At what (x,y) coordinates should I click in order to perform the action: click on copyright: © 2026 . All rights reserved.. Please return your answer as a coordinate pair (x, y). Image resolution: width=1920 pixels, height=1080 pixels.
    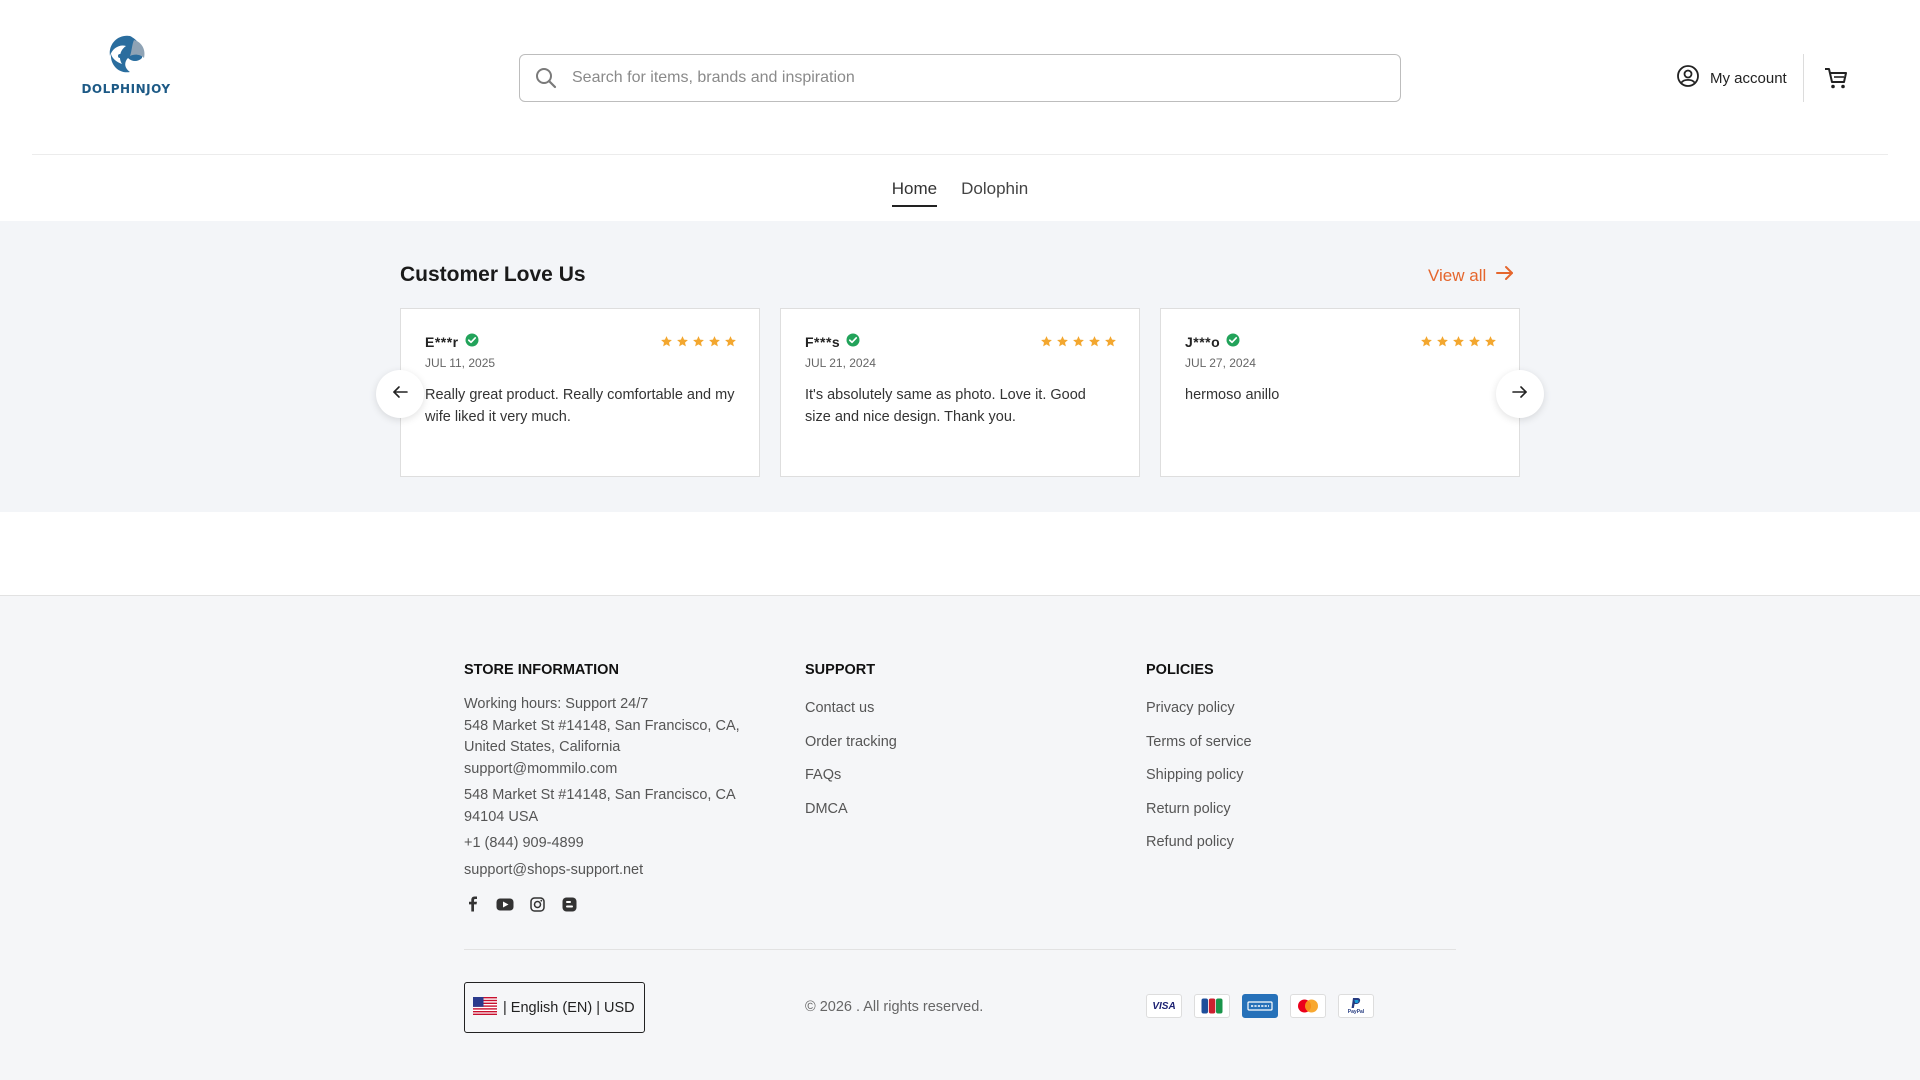
    Looking at the image, I should click on (894, 1007).